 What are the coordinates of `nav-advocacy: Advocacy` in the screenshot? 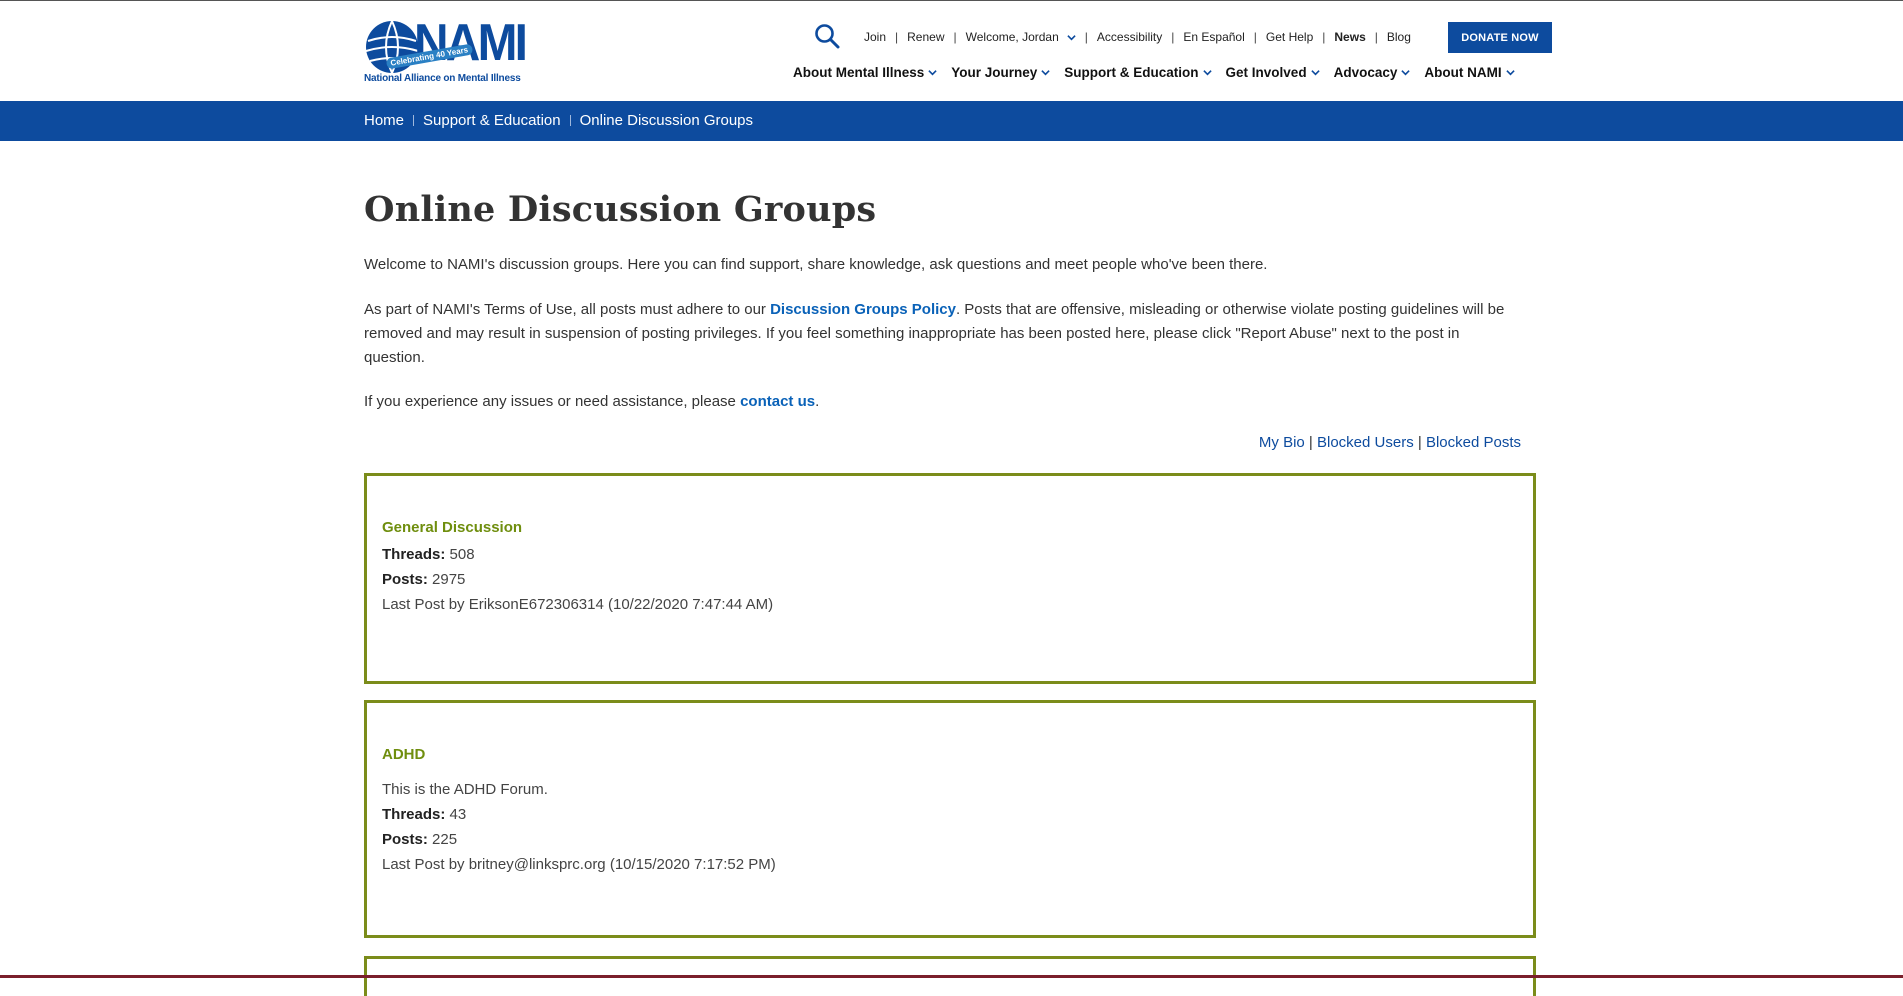 It's located at (1372, 72).